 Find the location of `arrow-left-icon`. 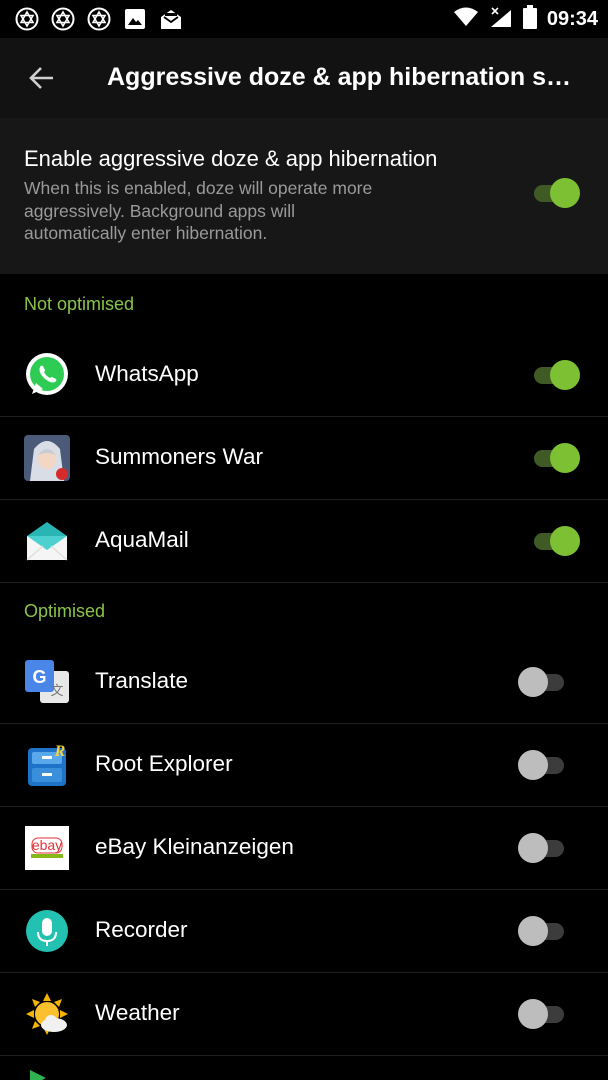

arrow-left-icon is located at coordinates (41, 78).